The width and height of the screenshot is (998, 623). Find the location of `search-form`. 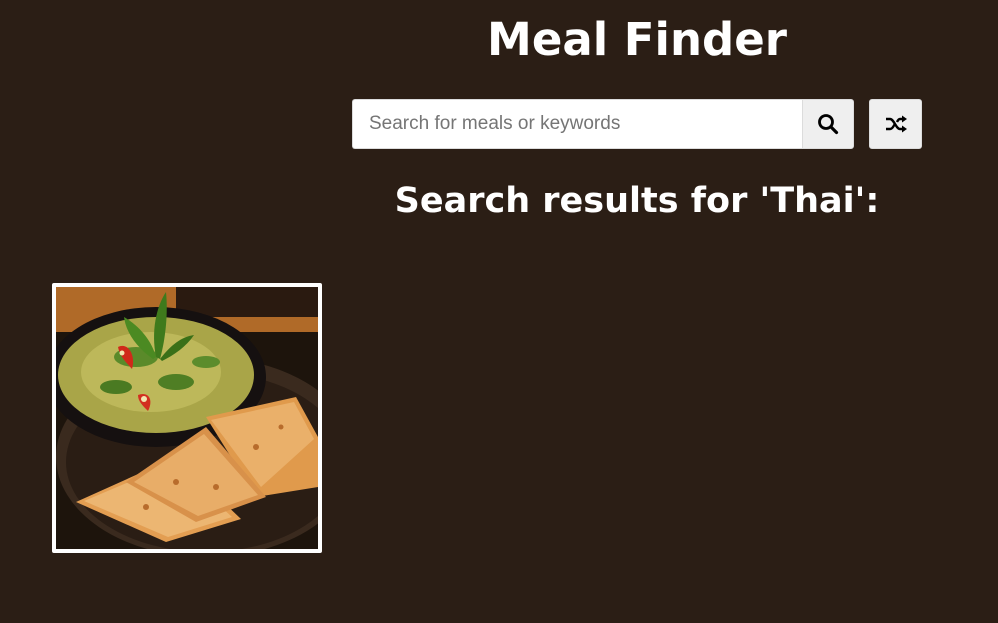

search-form is located at coordinates (603, 124).